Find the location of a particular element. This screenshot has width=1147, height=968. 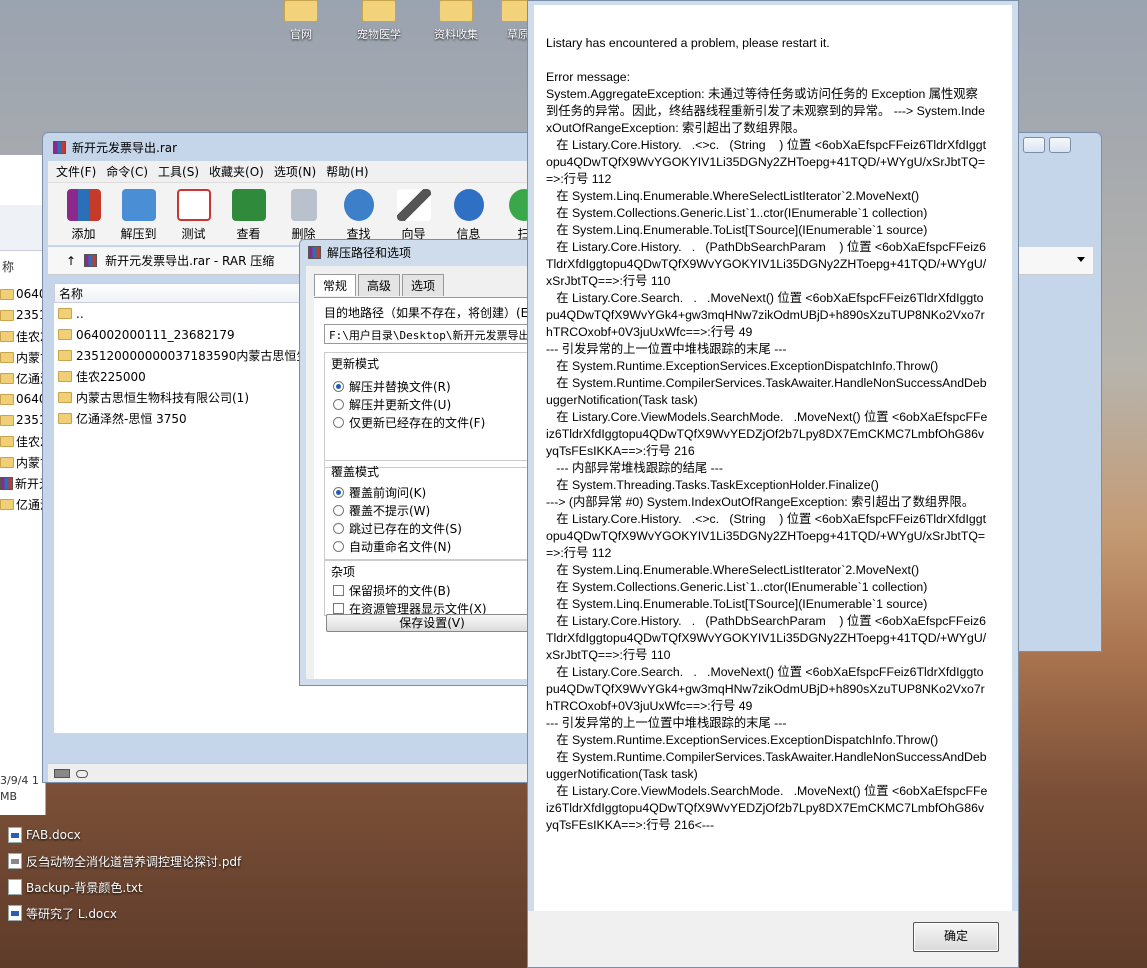

radio-extract-replace: 解压并替换文件(R) is located at coordinates (405, 386).